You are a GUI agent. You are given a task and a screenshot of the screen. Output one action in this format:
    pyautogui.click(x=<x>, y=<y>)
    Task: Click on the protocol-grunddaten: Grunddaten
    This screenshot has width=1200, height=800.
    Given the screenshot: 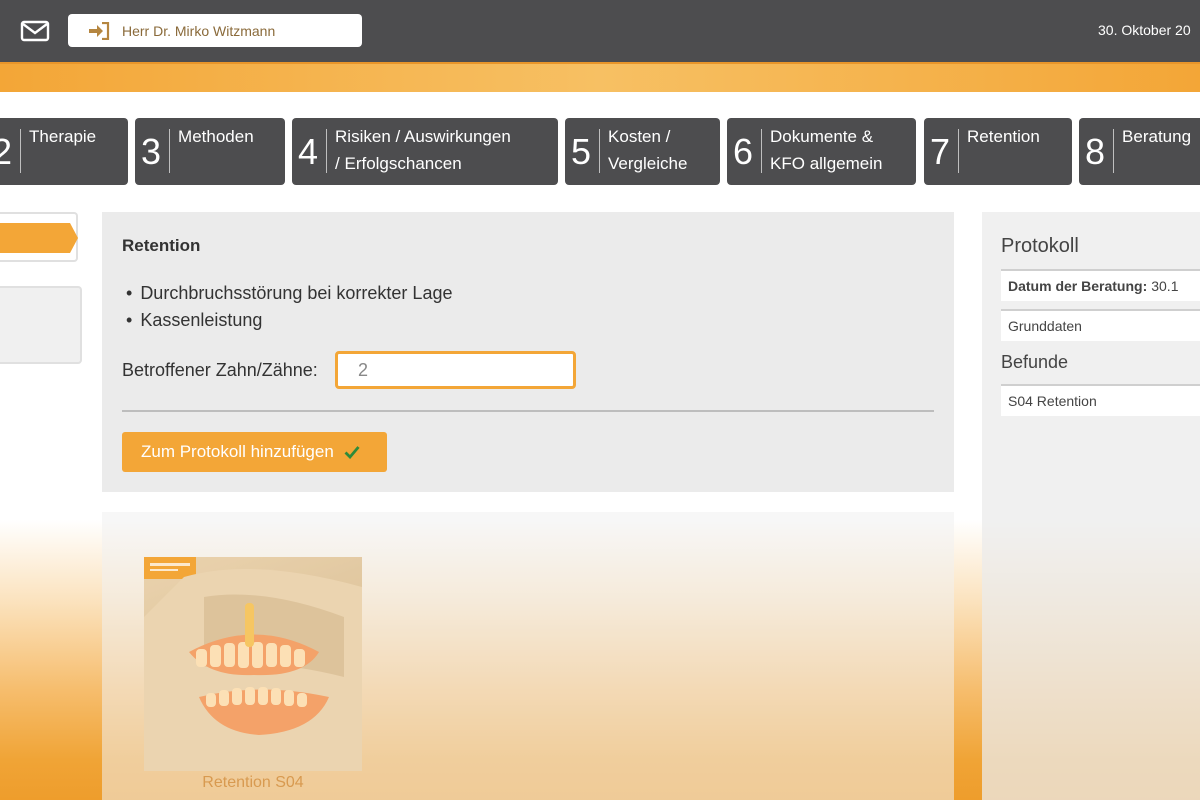 What is the action you would take?
    pyautogui.click(x=1100, y=325)
    